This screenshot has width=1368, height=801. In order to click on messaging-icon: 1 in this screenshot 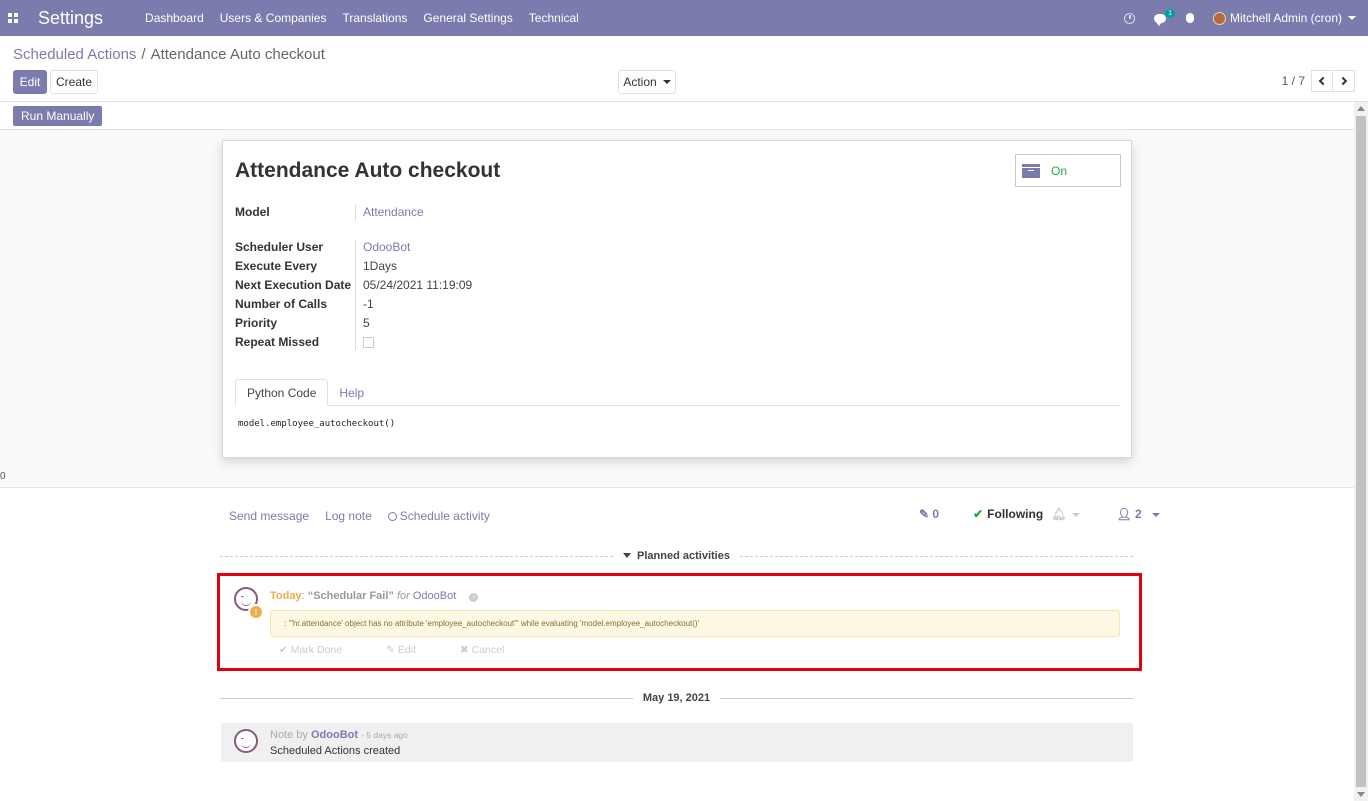, I will do `click(1162, 18)`.